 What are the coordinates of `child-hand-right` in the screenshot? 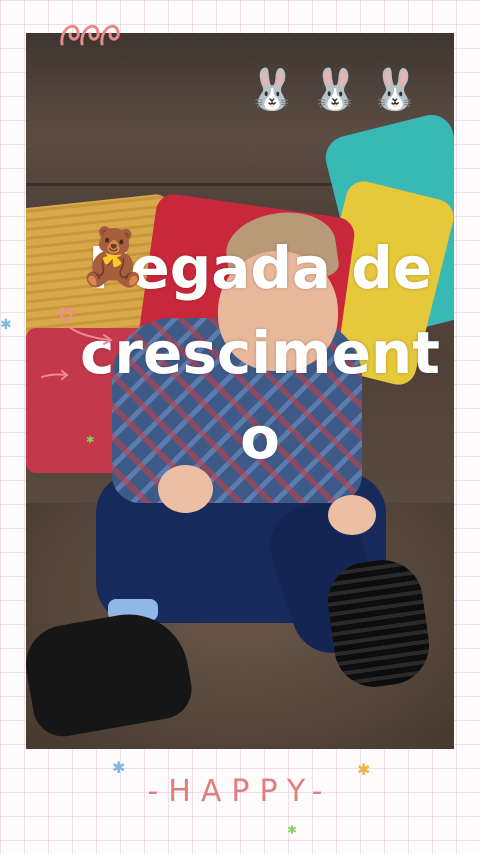 It's located at (352, 515).